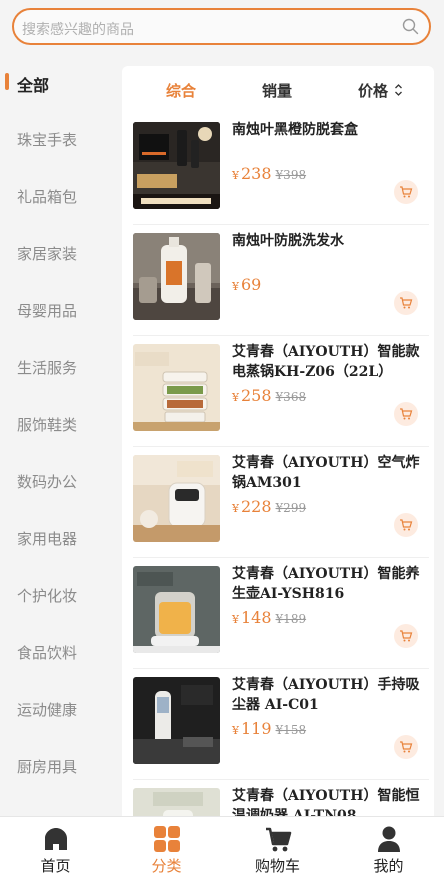 This screenshot has height=881, width=444. What do you see at coordinates (291, 508) in the screenshot?
I see `original-price: ¥299` at bounding box center [291, 508].